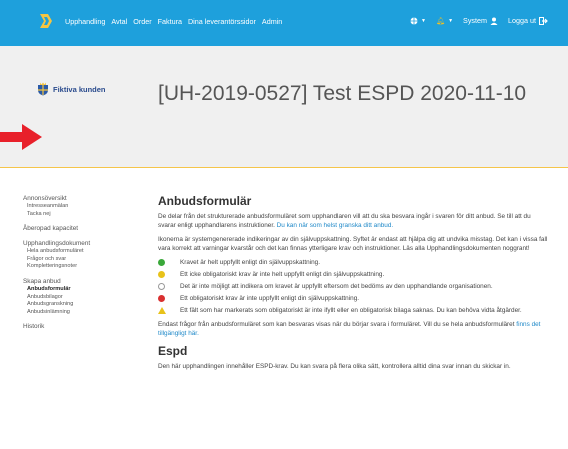 The width and height of the screenshot is (568, 449). I want to click on sidebar-subitem-fragor-och-svar: Frågor och svar, so click(78, 260).